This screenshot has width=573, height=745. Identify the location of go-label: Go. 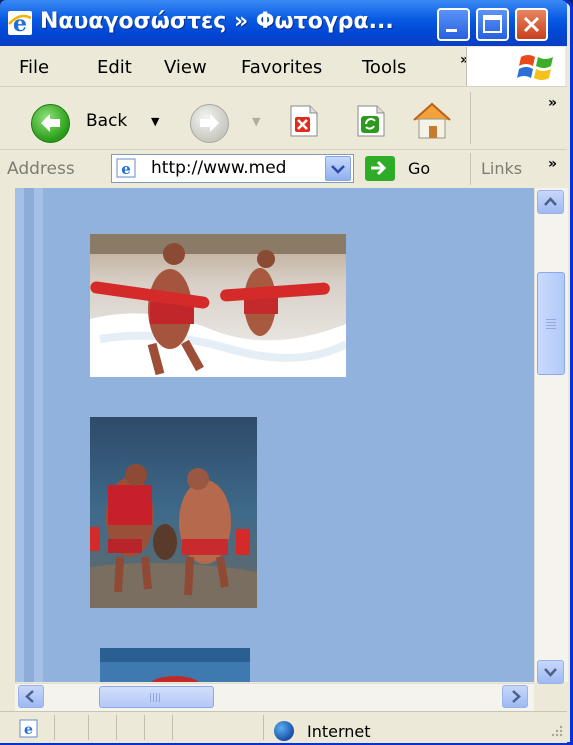
(419, 168).